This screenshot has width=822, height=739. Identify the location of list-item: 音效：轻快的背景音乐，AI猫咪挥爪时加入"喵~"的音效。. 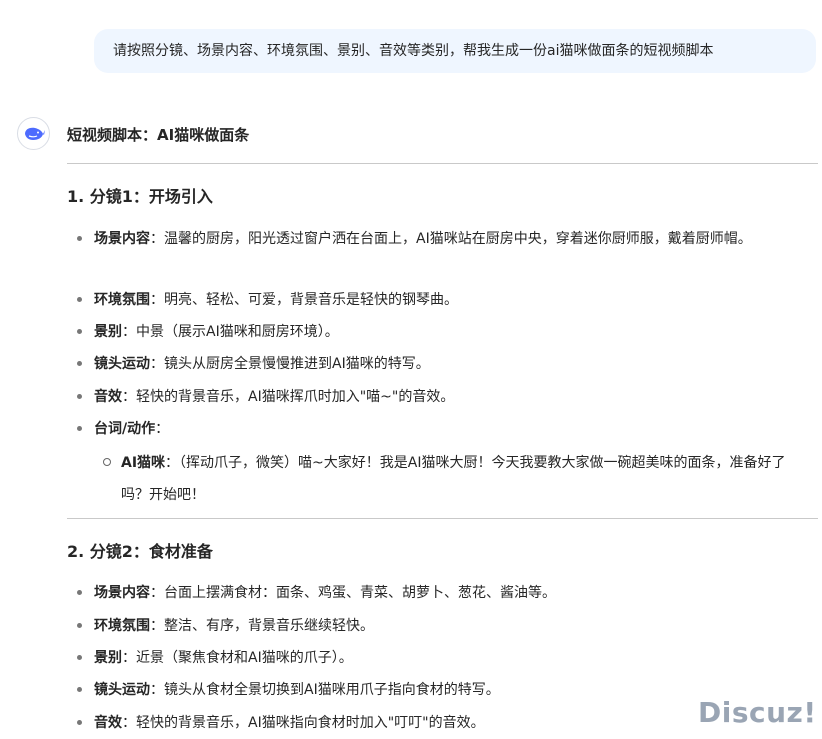
(447, 397).